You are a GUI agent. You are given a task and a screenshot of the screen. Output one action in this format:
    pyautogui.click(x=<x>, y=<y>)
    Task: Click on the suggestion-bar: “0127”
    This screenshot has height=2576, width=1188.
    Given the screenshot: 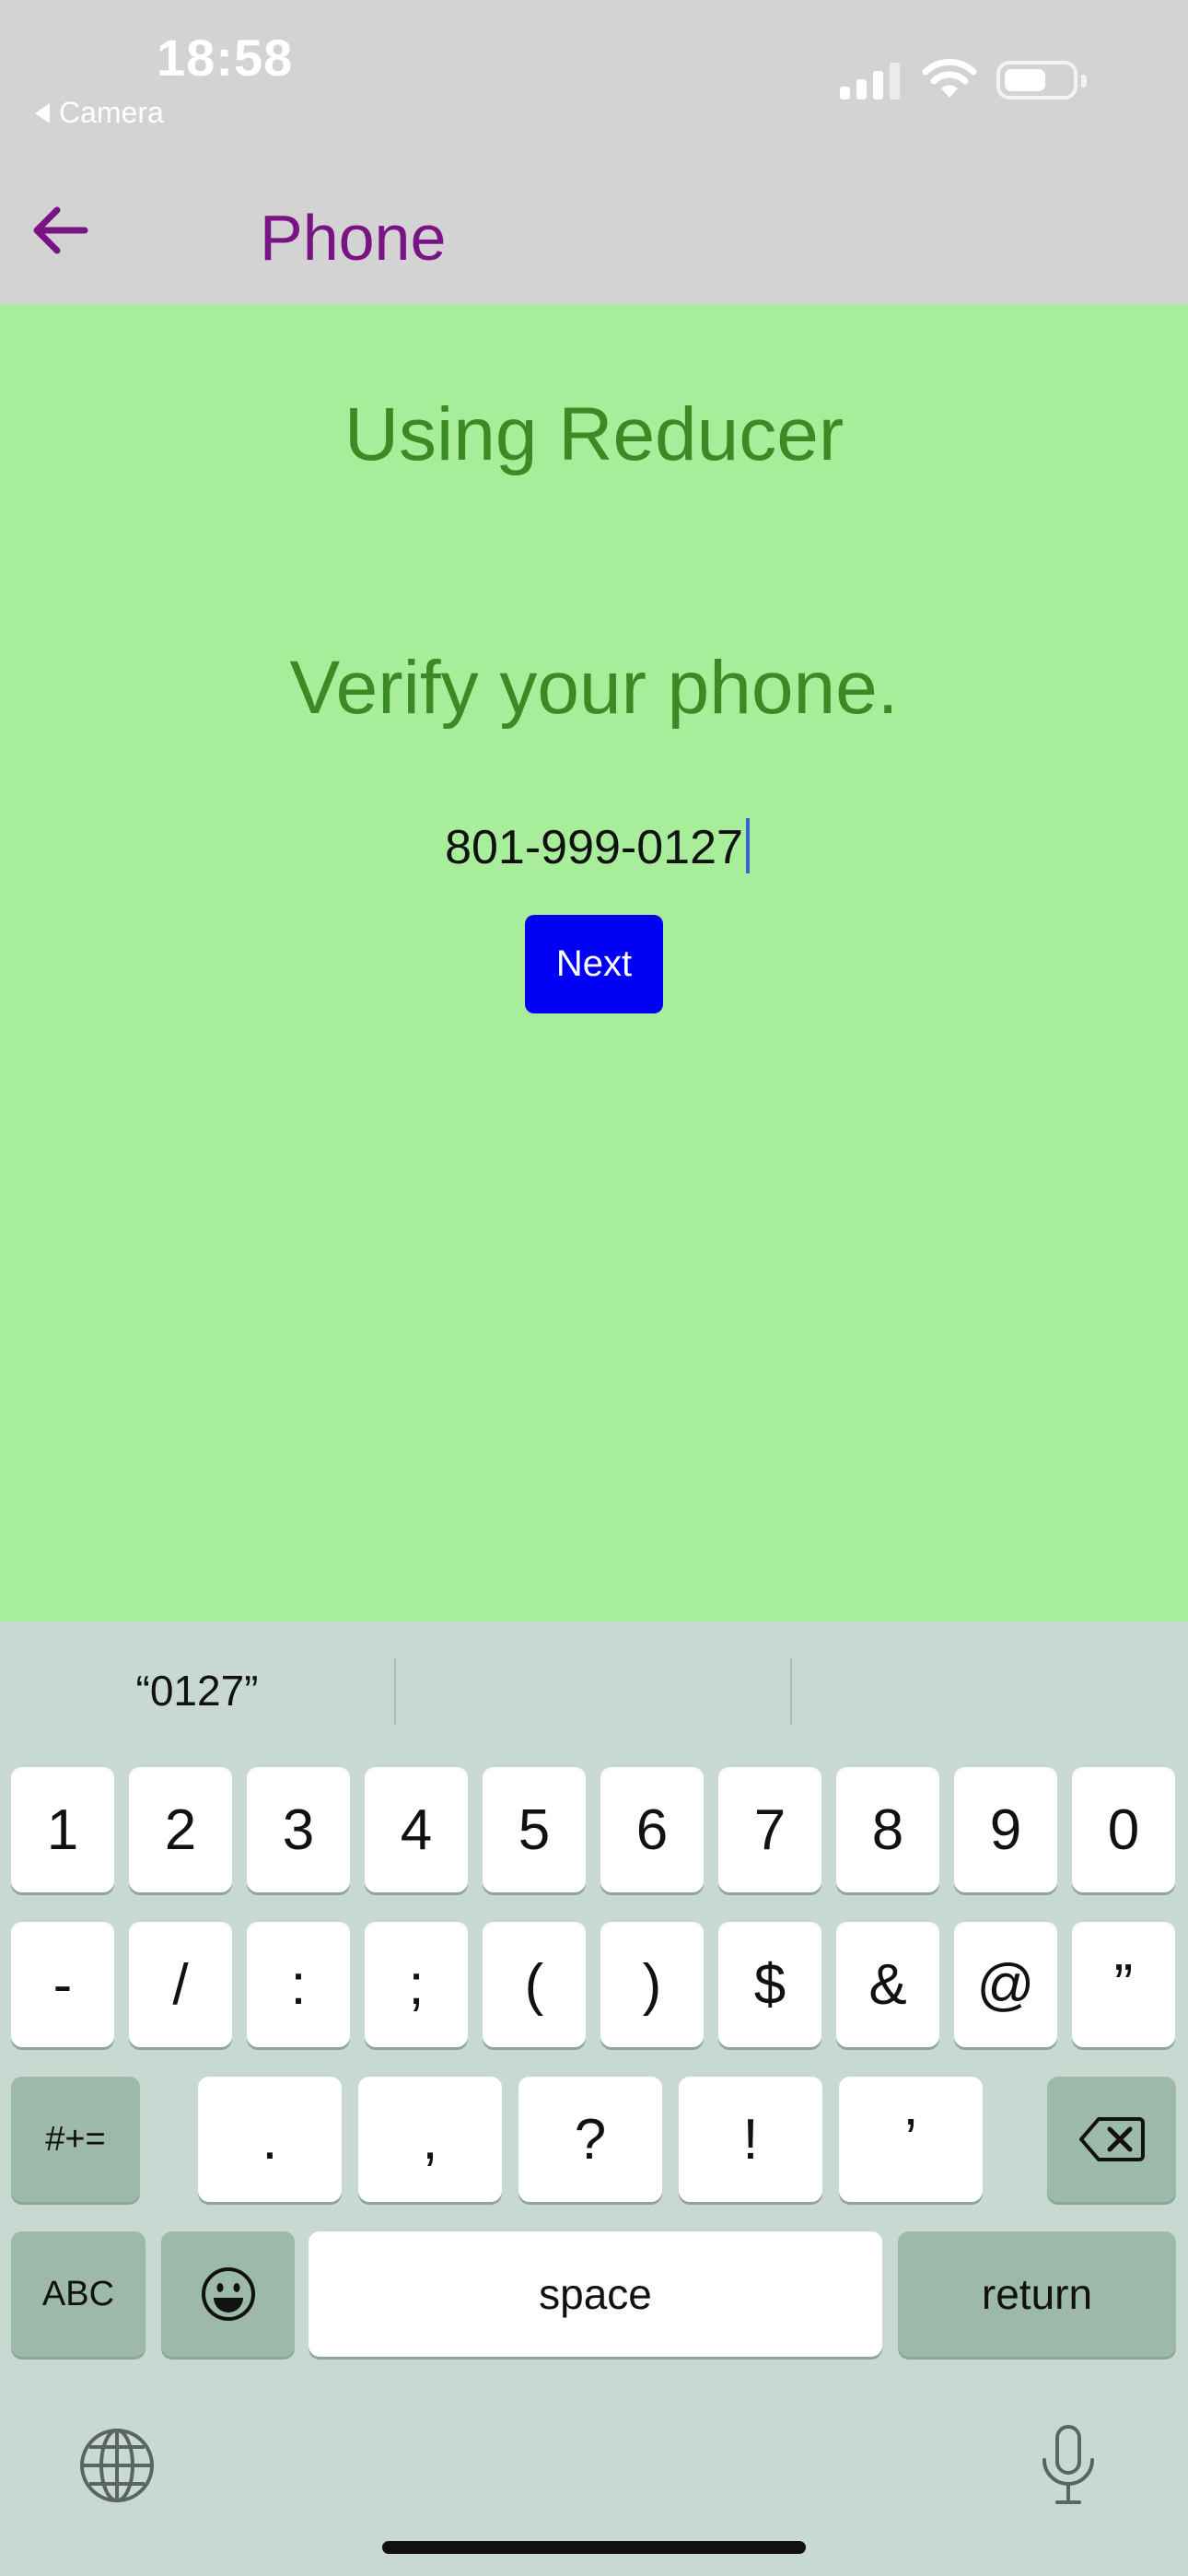 What is the action you would take?
    pyautogui.click(x=594, y=1691)
    